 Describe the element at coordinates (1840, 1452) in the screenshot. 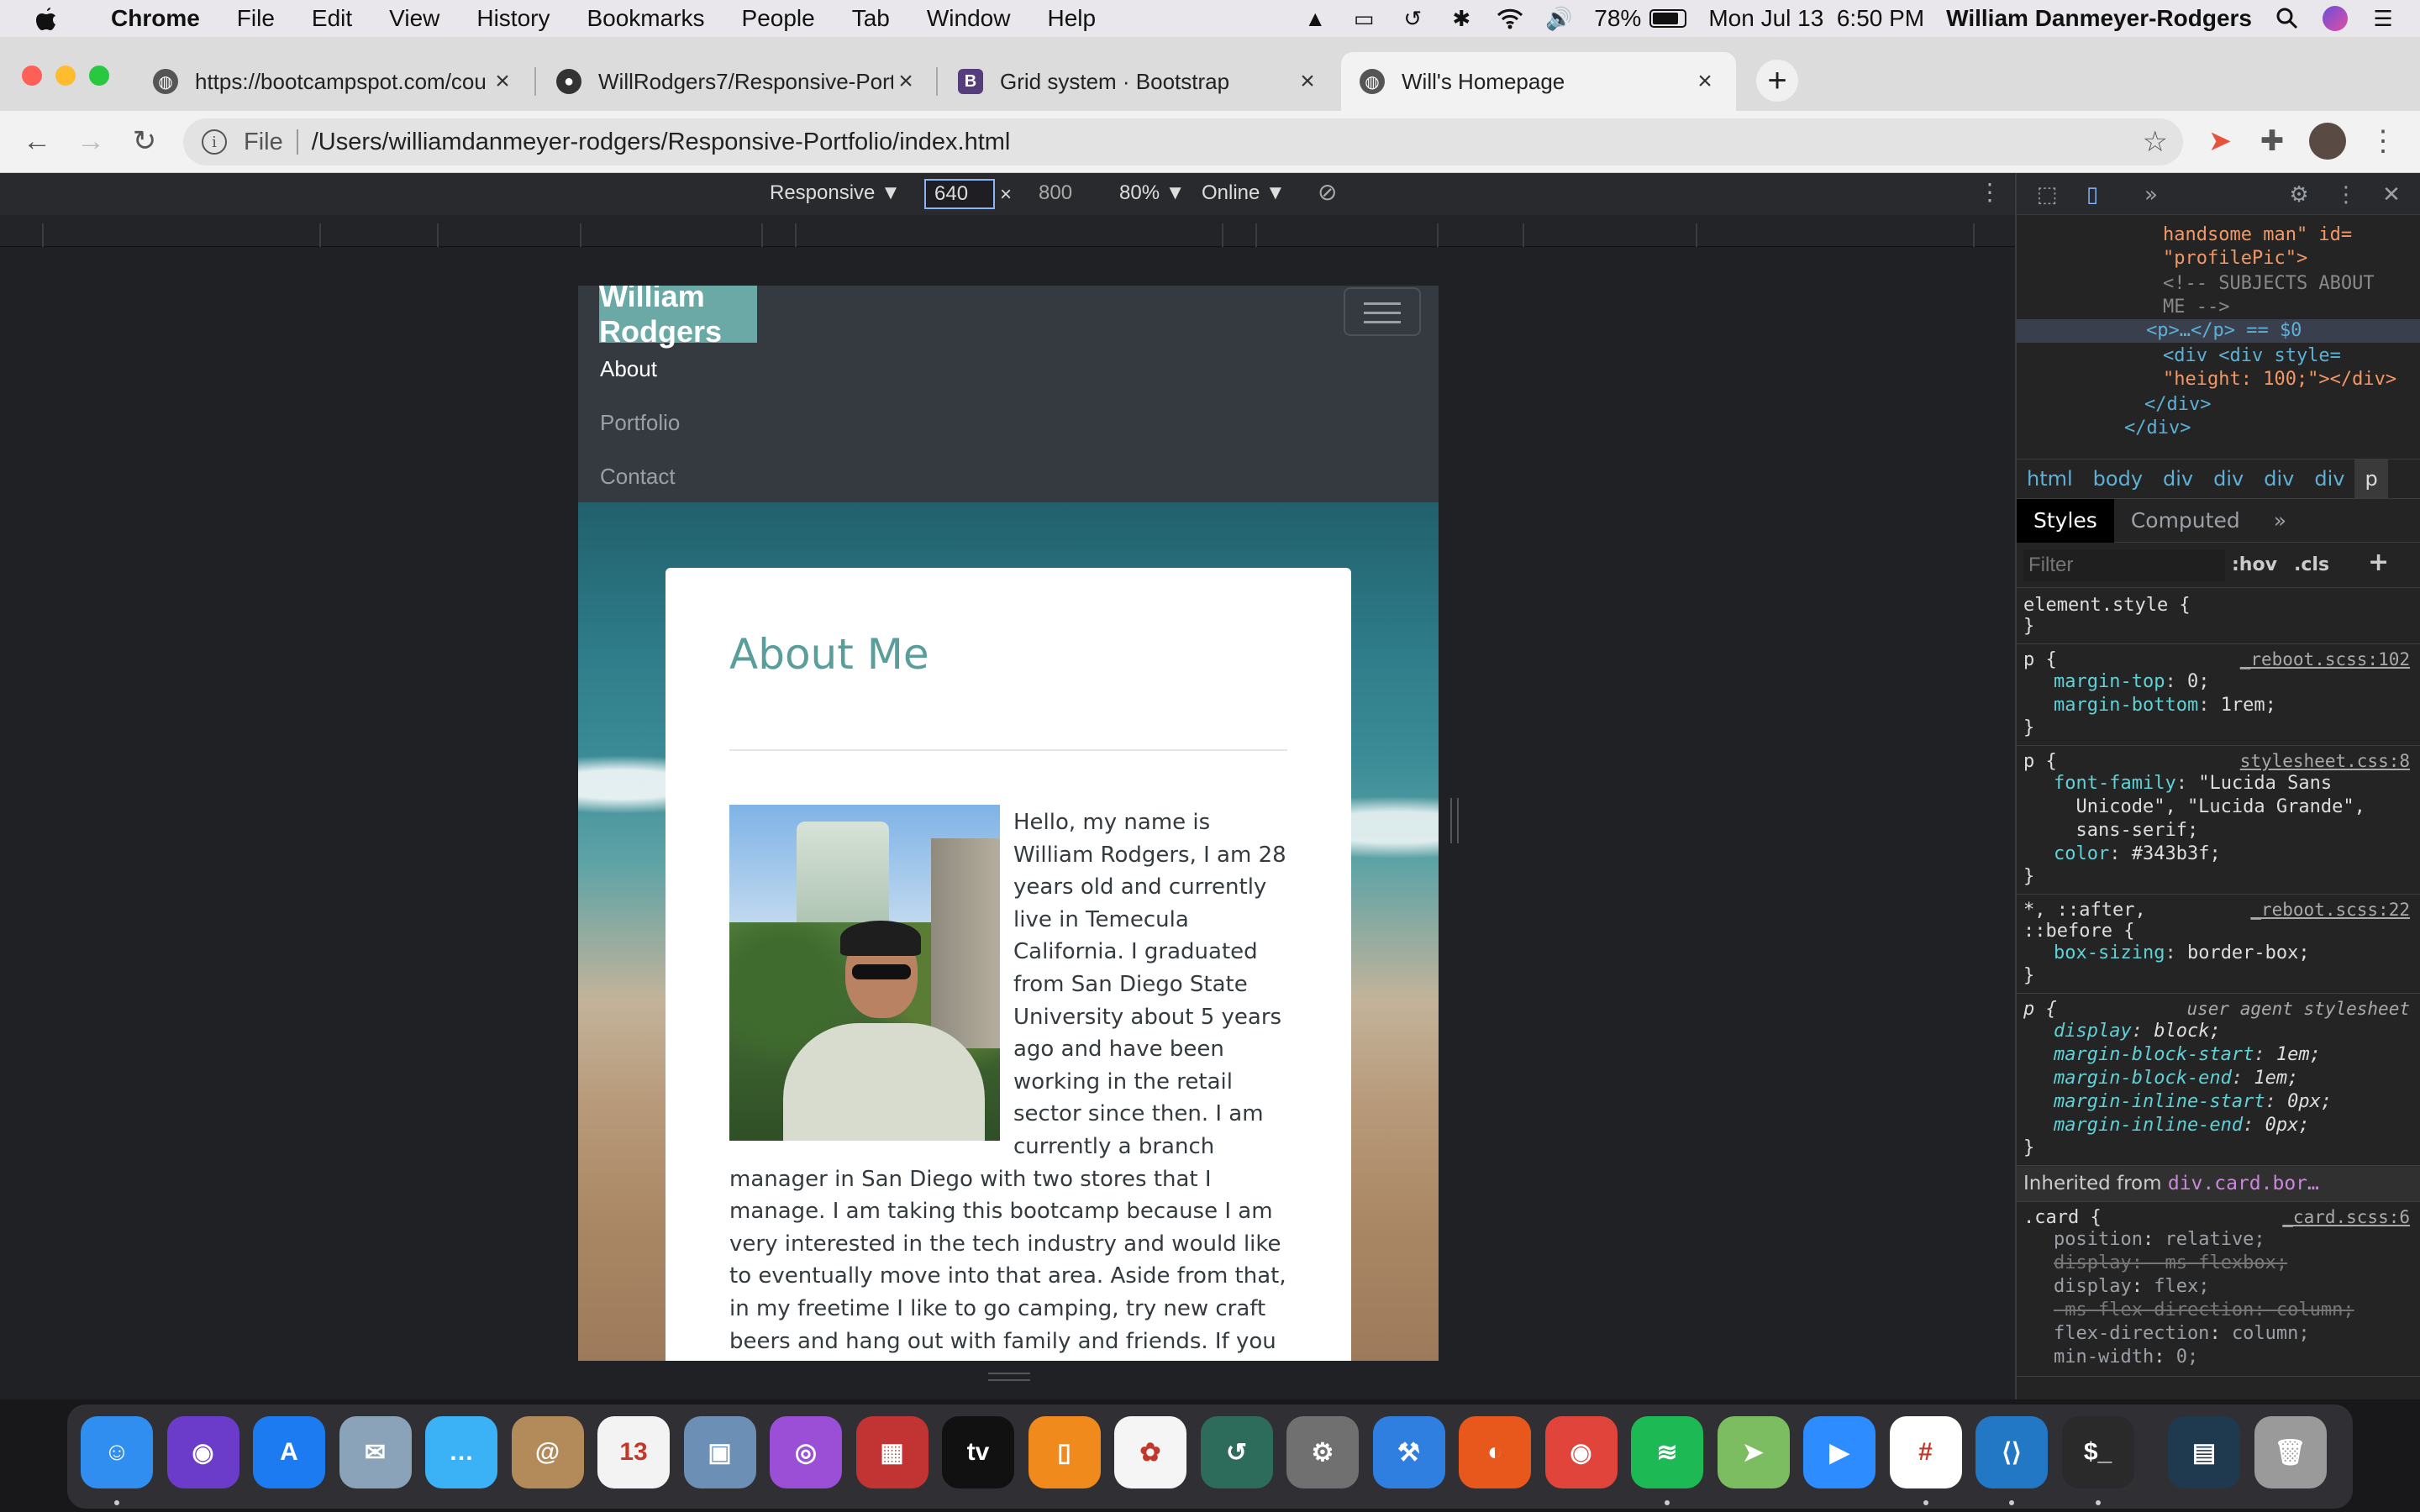

I see `zoom-icon: ▶` at that location.